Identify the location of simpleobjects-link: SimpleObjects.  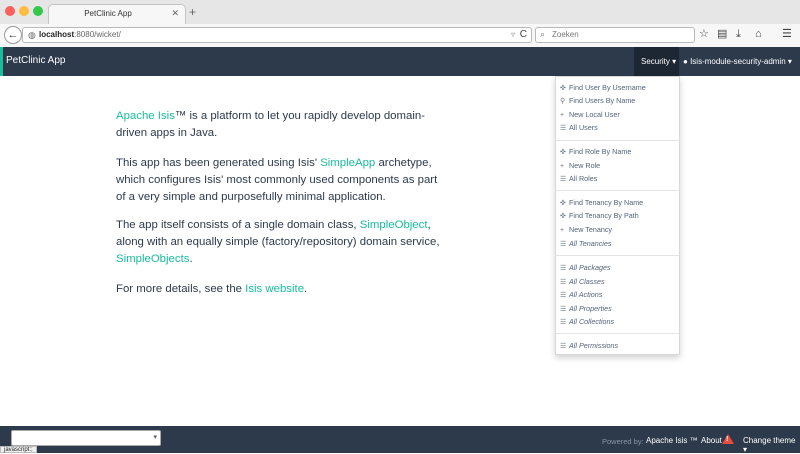
(152, 259).